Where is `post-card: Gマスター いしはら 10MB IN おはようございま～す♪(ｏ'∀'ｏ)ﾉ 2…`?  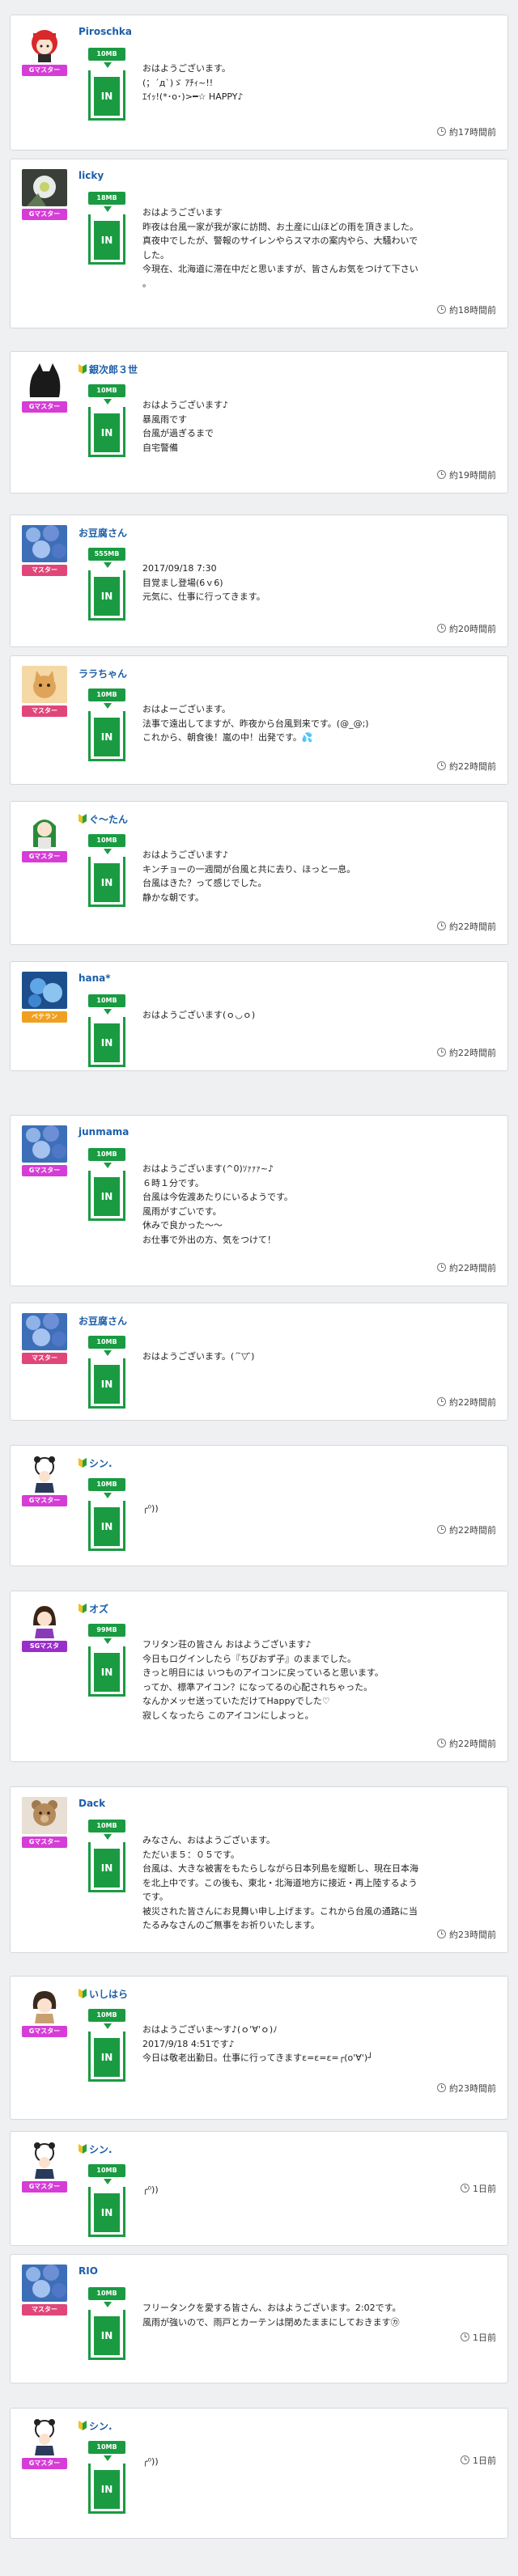 post-card: Gマスター いしはら 10MB IN おはようございま～す♪(ｏ'∀'ｏ)ﾉ 2… is located at coordinates (259, 2048).